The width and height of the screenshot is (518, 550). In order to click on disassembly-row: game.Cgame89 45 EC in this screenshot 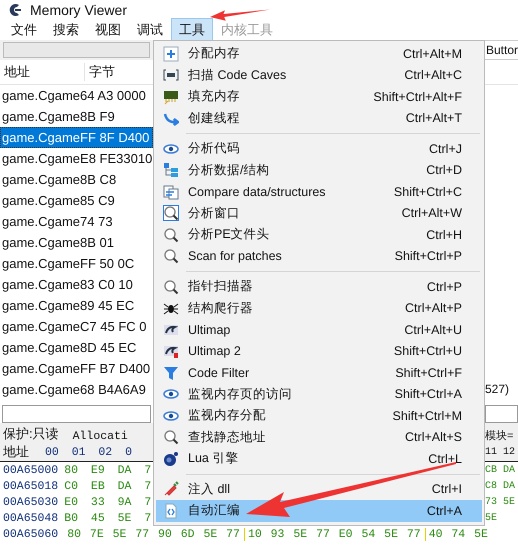, I will do `click(76, 305)`.